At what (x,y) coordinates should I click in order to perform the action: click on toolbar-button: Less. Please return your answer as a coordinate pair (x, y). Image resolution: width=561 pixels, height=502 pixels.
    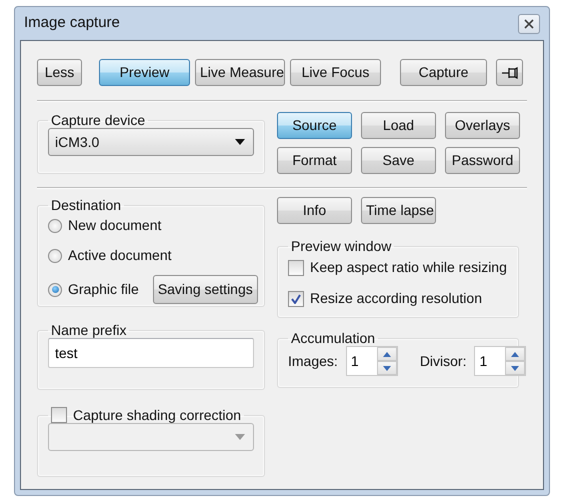
    Looking at the image, I should click on (59, 72).